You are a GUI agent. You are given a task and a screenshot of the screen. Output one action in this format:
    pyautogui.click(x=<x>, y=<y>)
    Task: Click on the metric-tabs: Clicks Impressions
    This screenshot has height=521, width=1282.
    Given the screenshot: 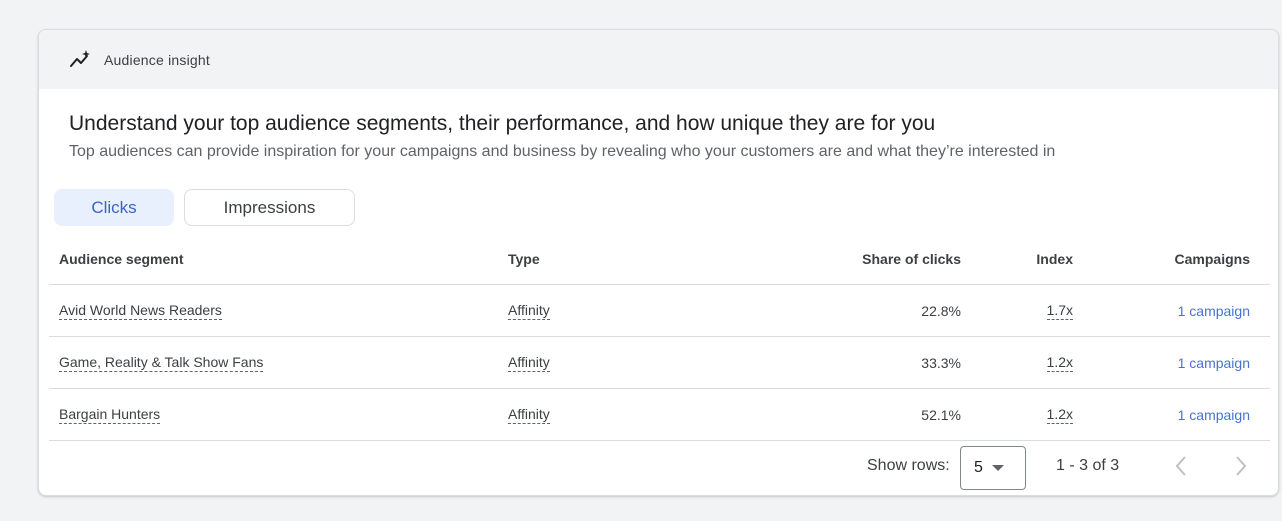 What is the action you would take?
    pyautogui.click(x=204, y=207)
    